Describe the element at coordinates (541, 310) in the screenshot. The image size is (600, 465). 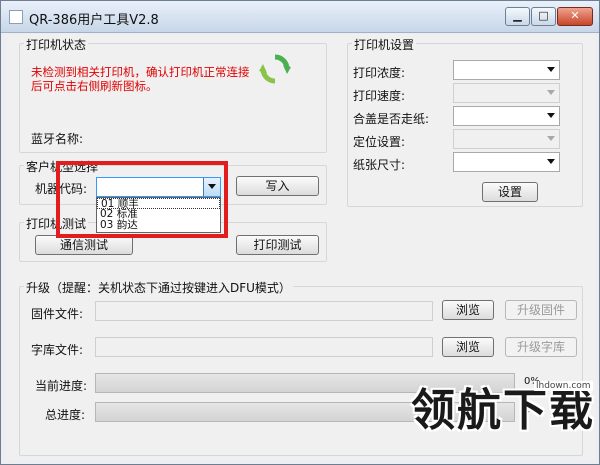
I see `upgrade-firmware-button: 升级固件` at that location.